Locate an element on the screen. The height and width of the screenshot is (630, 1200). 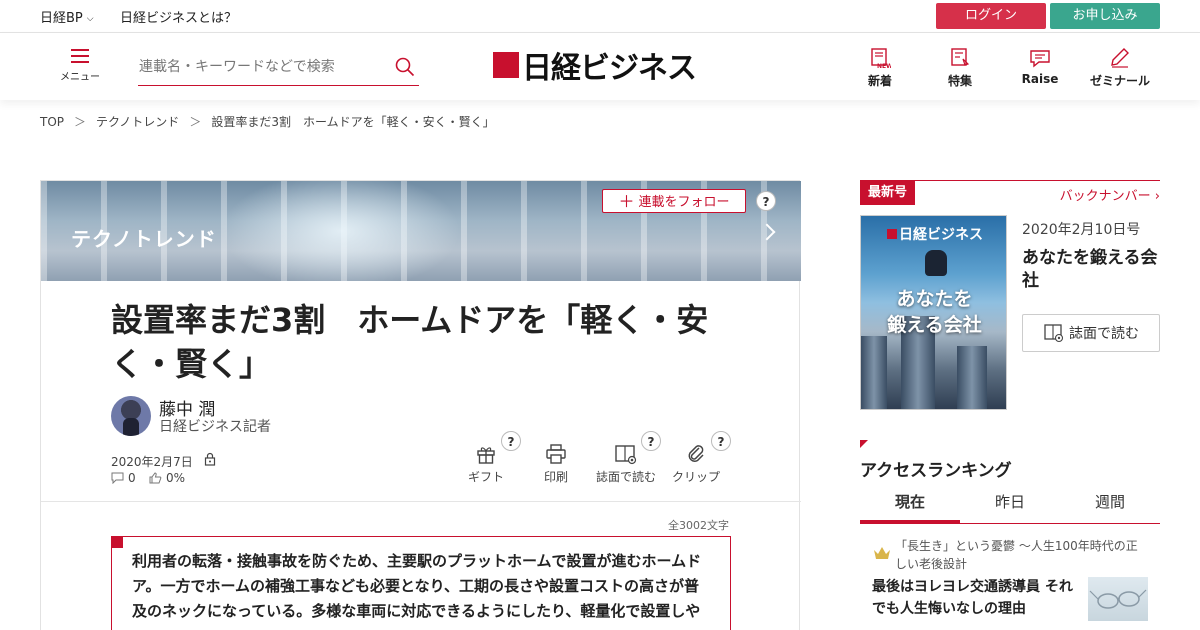
hamburger-icon is located at coordinates (80, 56).